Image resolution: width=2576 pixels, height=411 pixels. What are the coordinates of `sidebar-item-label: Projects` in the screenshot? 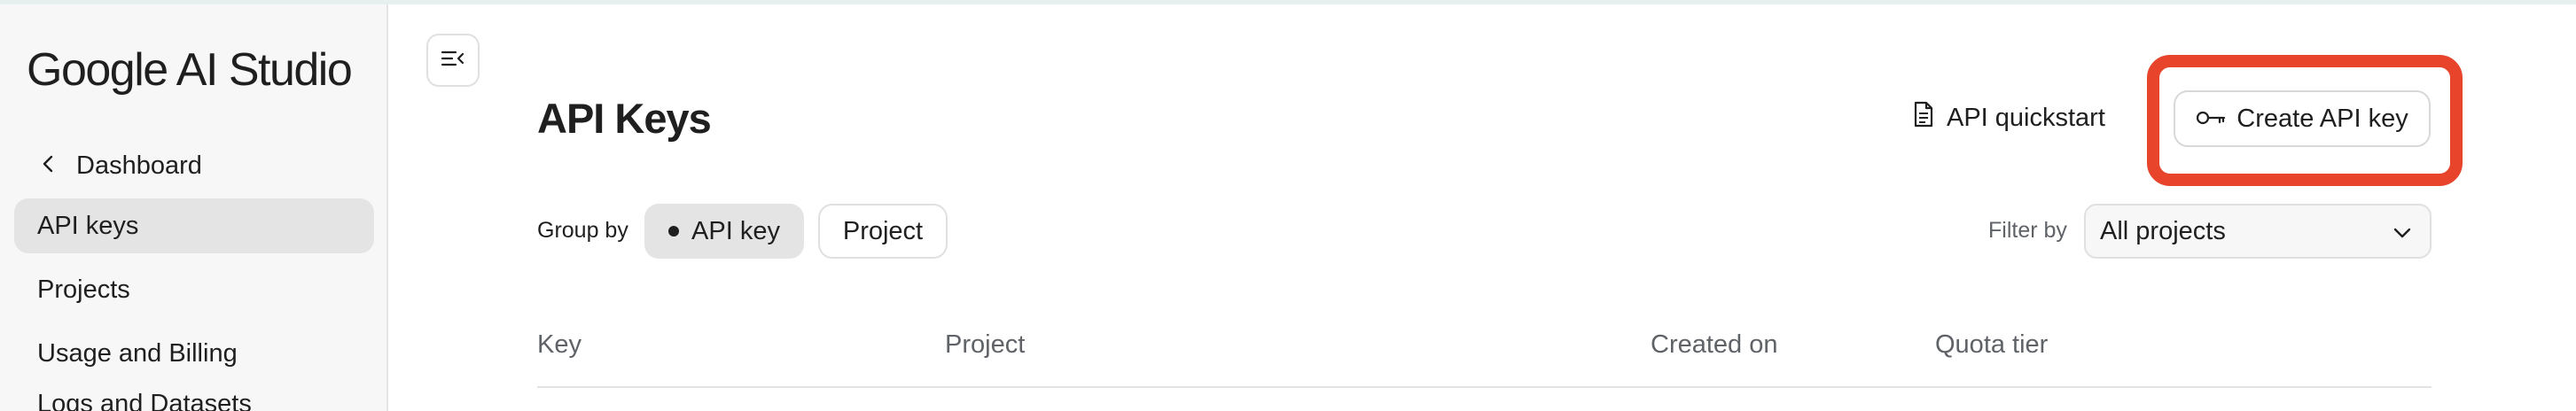 It's located at (83, 289).